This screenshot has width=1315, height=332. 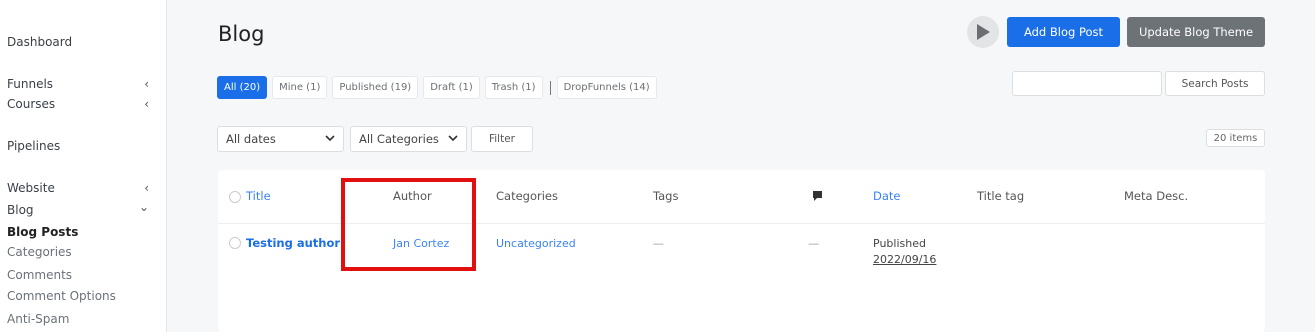 What do you see at coordinates (658, 243) in the screenshot?
I see `tags-cell: —` at bounding box center [658, 243].